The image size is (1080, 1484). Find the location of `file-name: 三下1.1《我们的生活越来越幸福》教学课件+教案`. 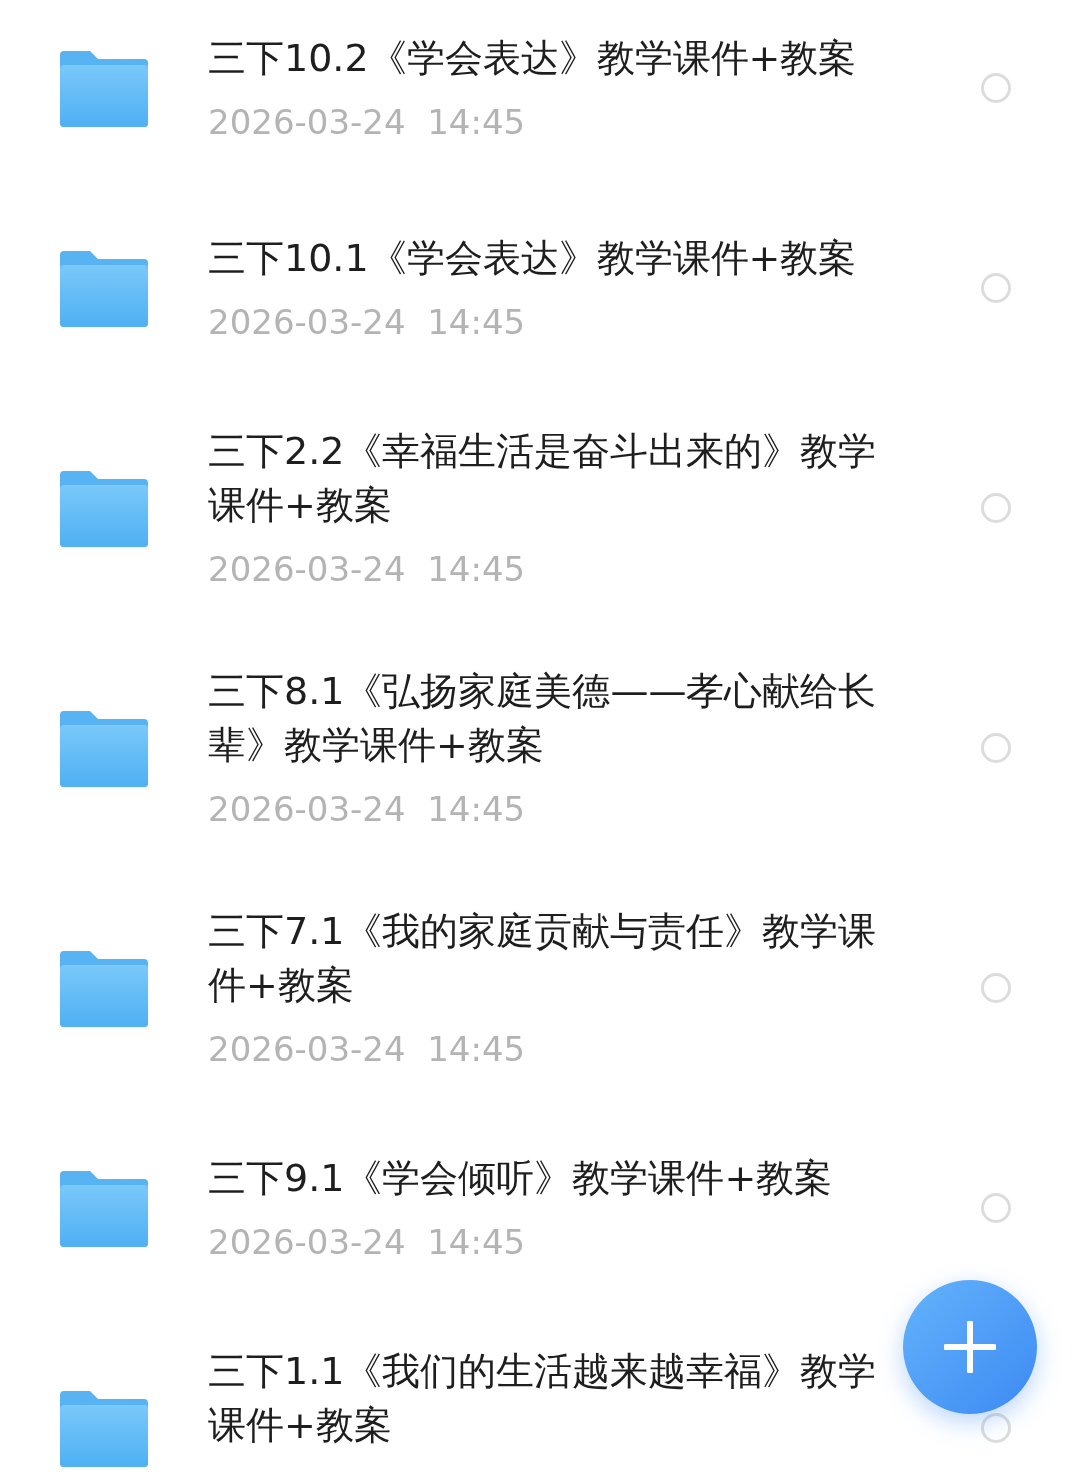

file-name: 三下1.1《我们的生活越来越幸福》教学课件+教案 is located at coordinates (543, 1398).